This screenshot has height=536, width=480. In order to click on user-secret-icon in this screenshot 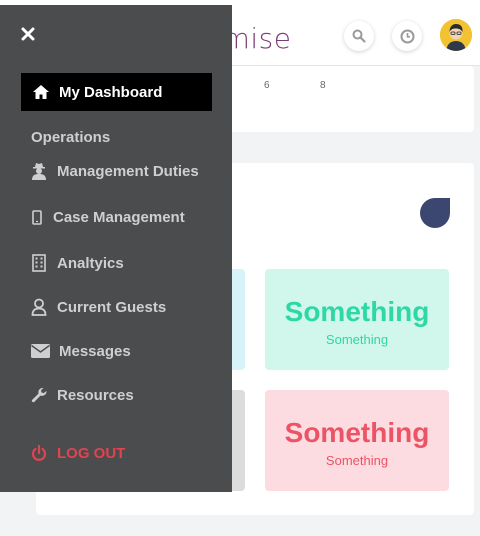, I will do `click(39, 171)`.